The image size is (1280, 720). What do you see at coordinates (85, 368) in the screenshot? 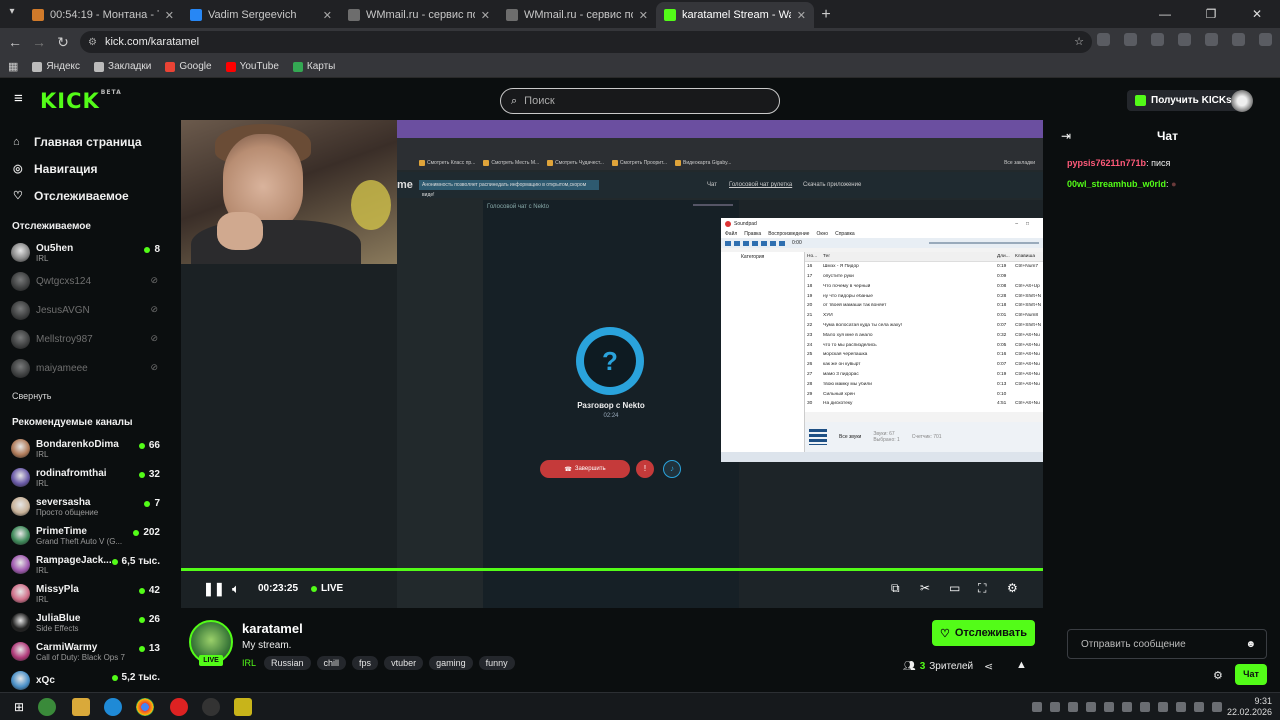
I see `channel-item: maiyameee ⊘` at bounding box center [85, 368].